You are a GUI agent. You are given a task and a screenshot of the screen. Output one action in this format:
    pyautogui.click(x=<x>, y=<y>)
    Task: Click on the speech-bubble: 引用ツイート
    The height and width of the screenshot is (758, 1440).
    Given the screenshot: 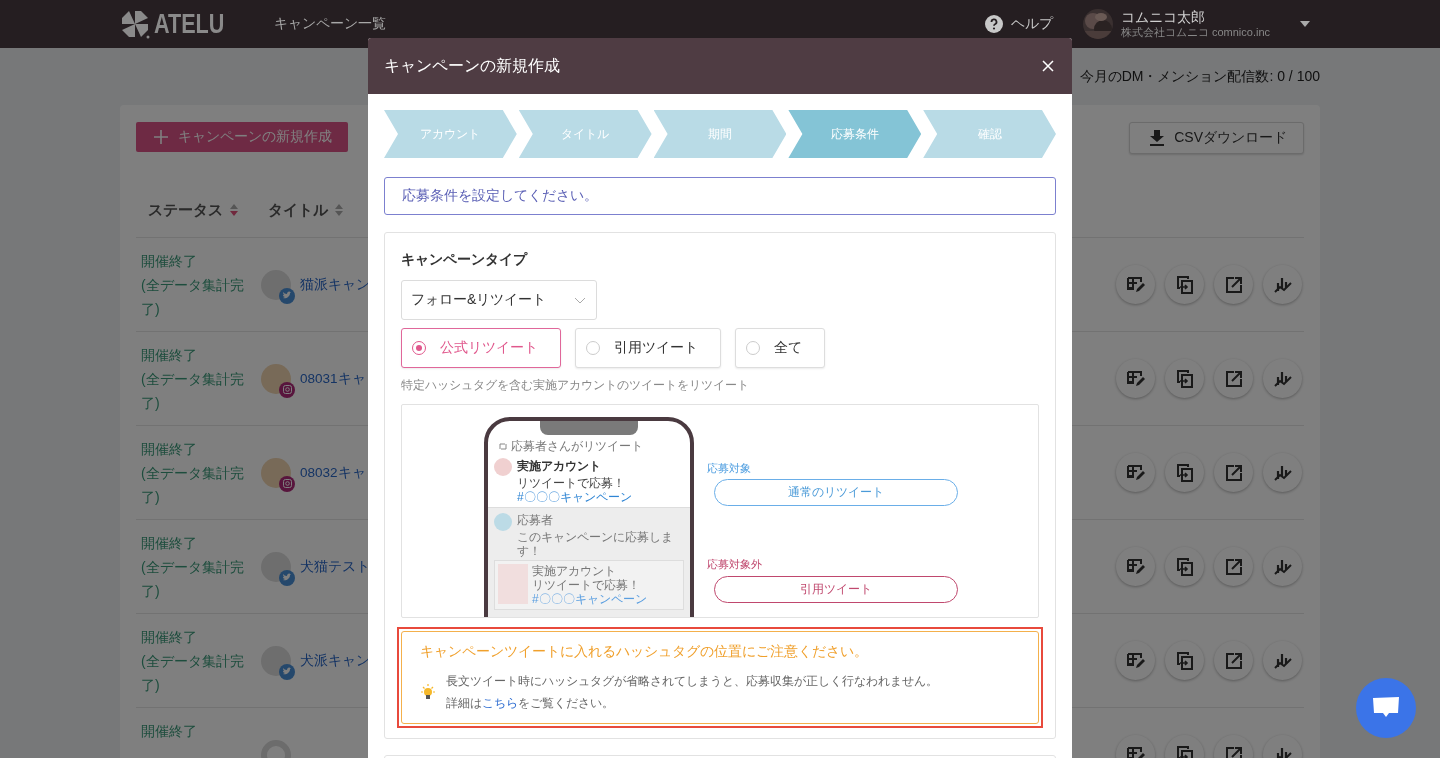 What is the action you would take?
    pyautogui.click(x=836, y=589)
    